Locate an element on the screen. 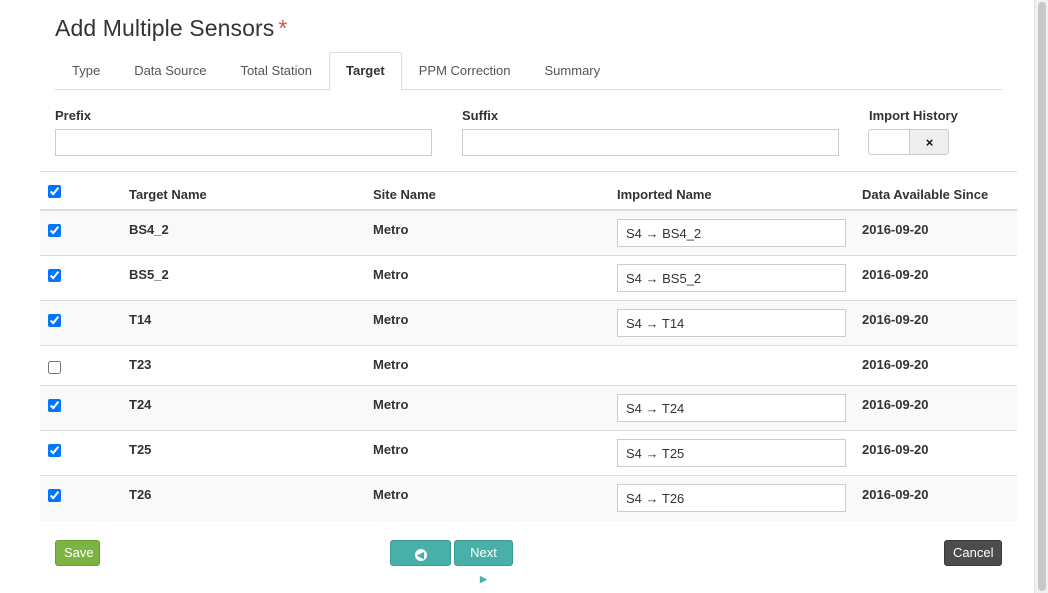  next-button: Next ▶ is located at coordinates (483, 562).